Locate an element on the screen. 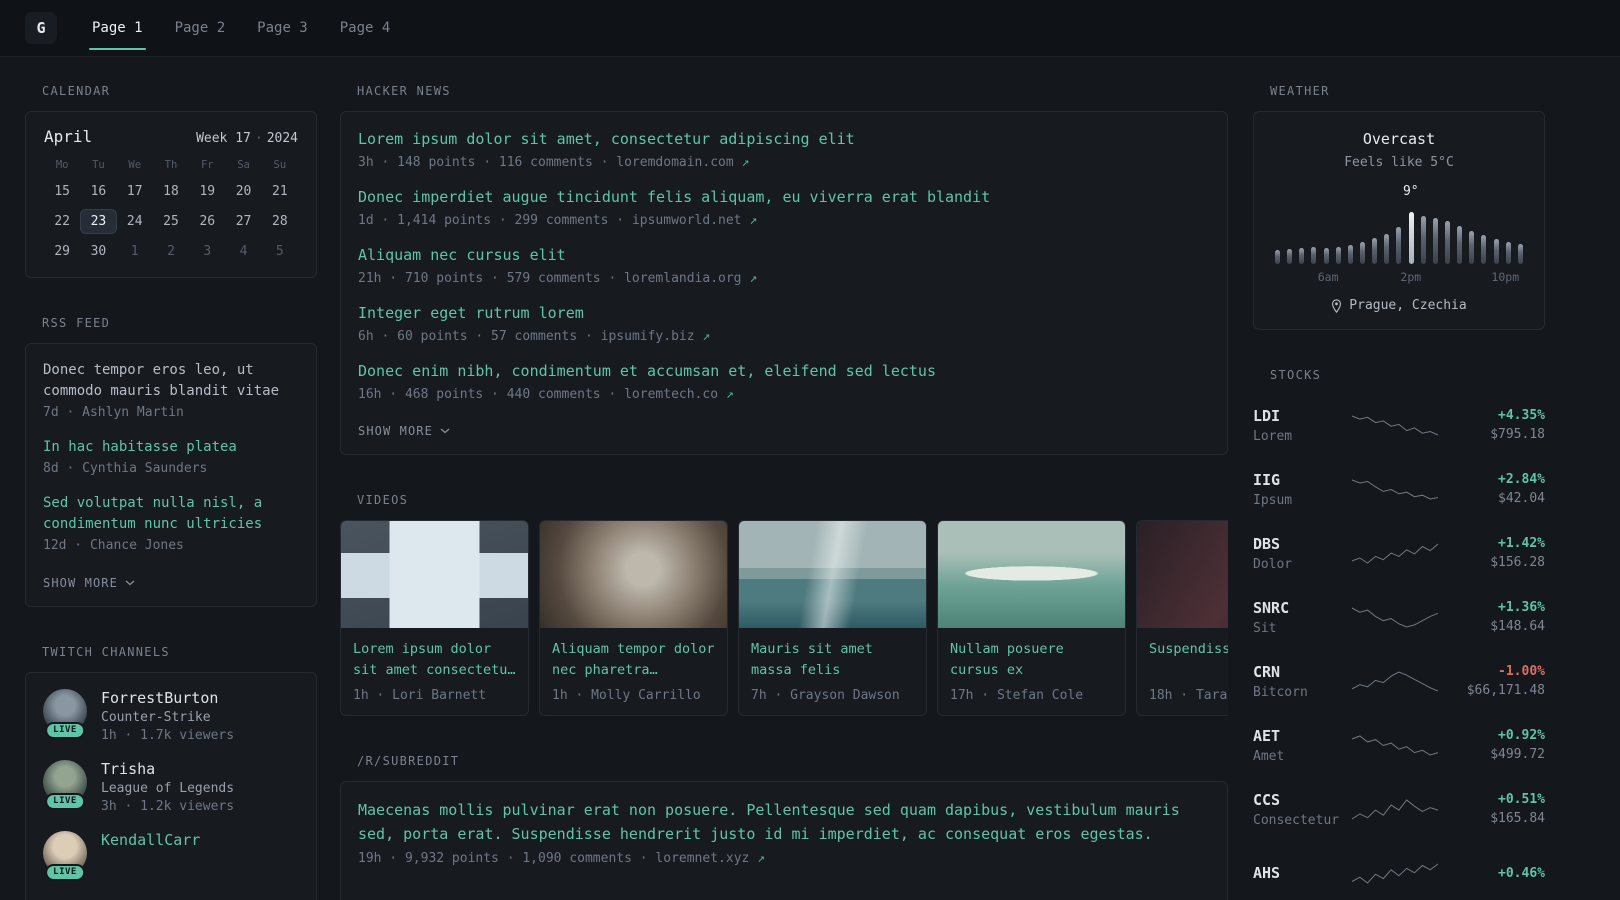 The height and width of the screenshot is (900, 1620). stock-id: CCS Consectetur is located at coordinates (1297, 809).